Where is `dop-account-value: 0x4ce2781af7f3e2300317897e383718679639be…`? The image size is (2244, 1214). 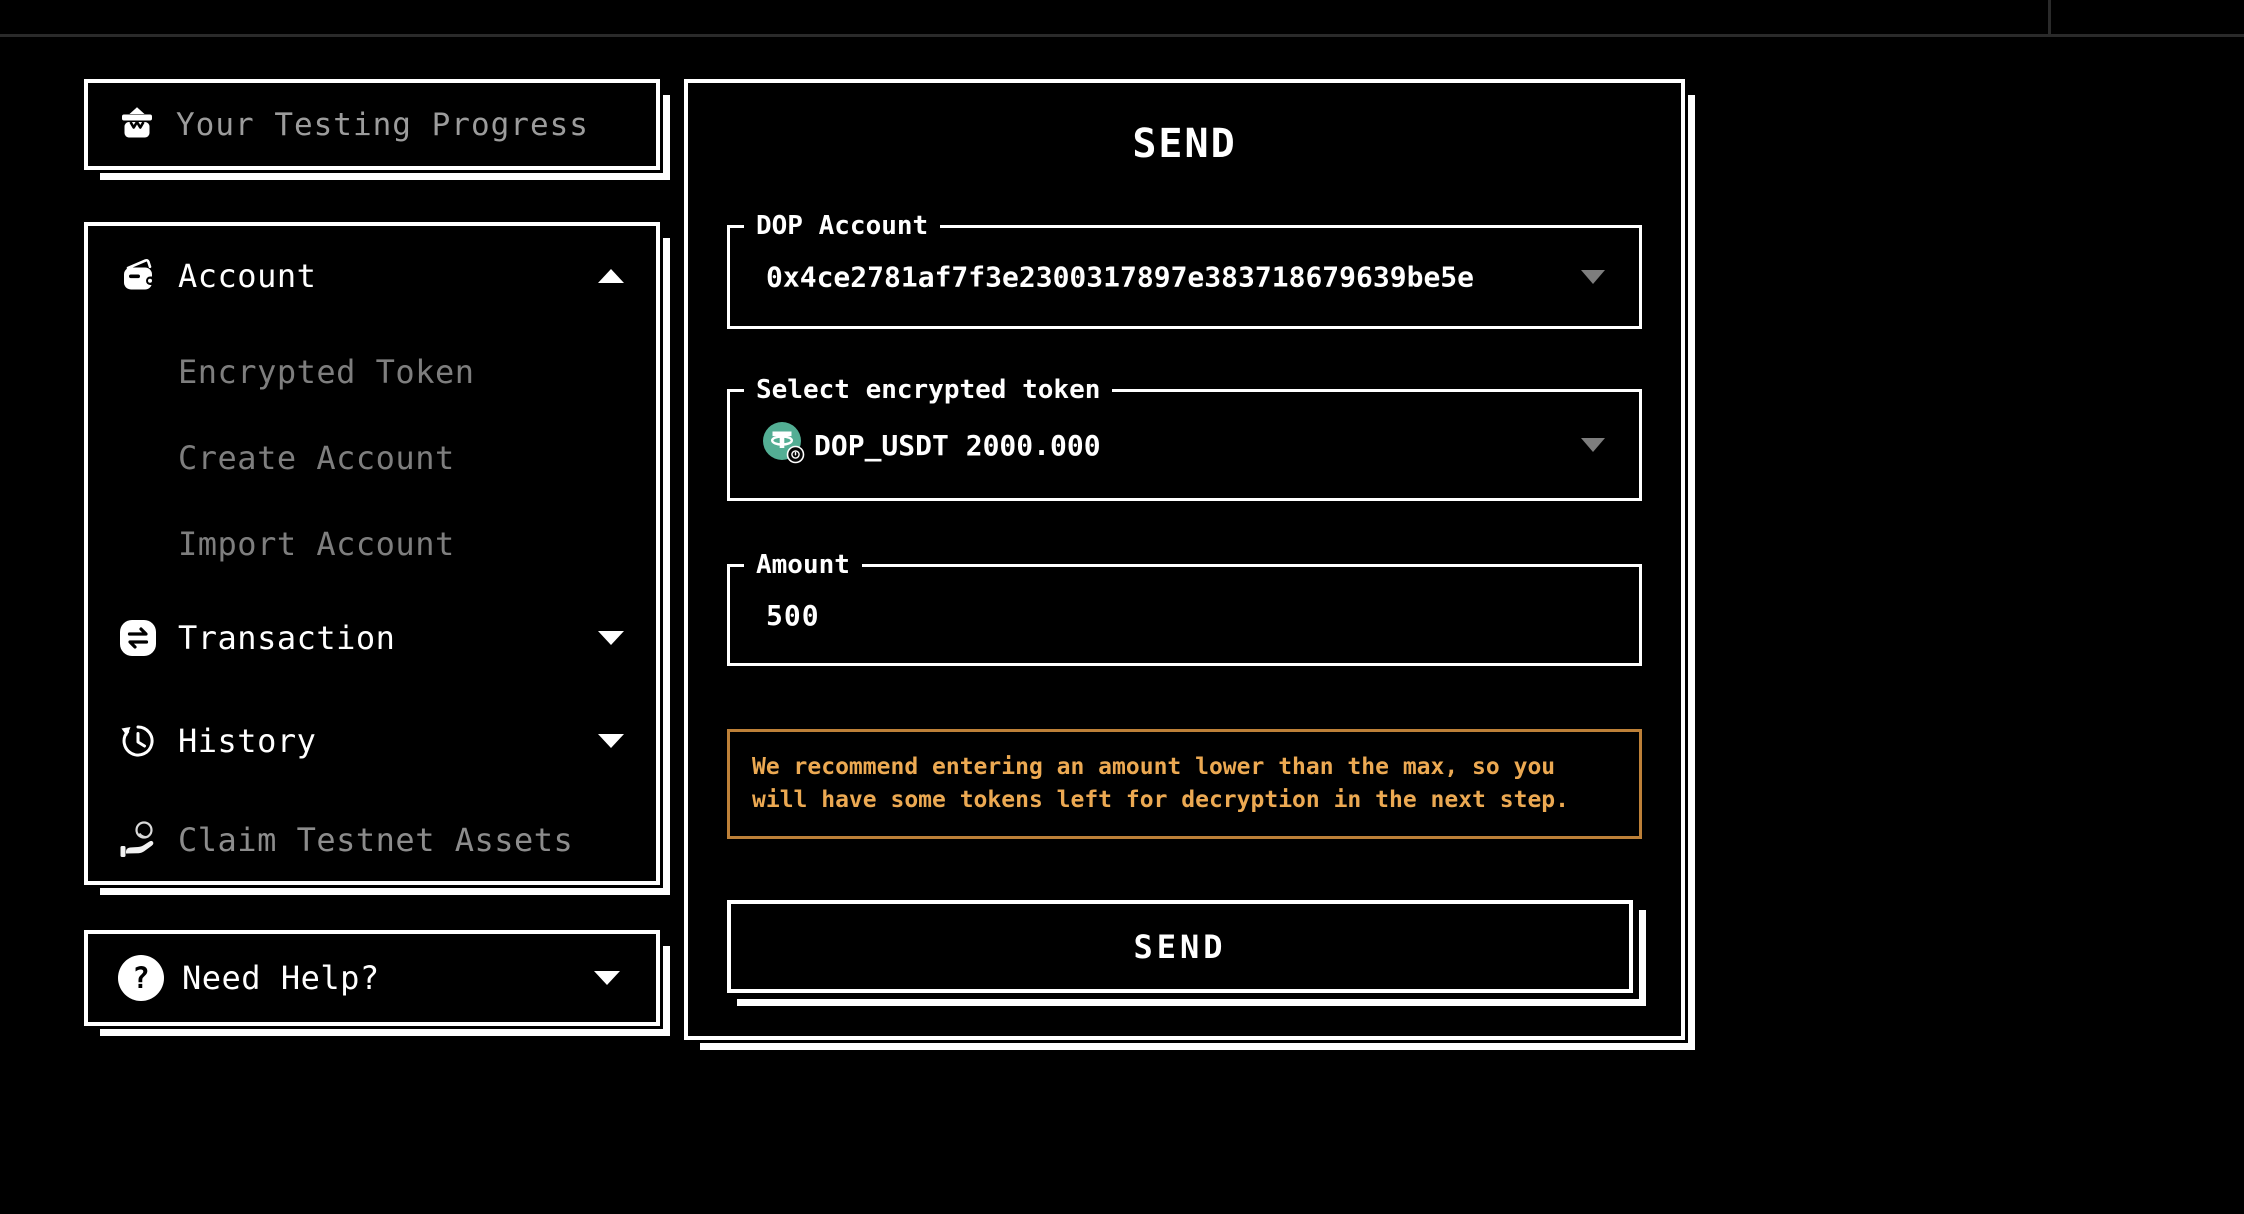 dop-account-value: 0x4ce2781af7f3e2300317897e383718679639be… is located at coordinates (1120, 277).